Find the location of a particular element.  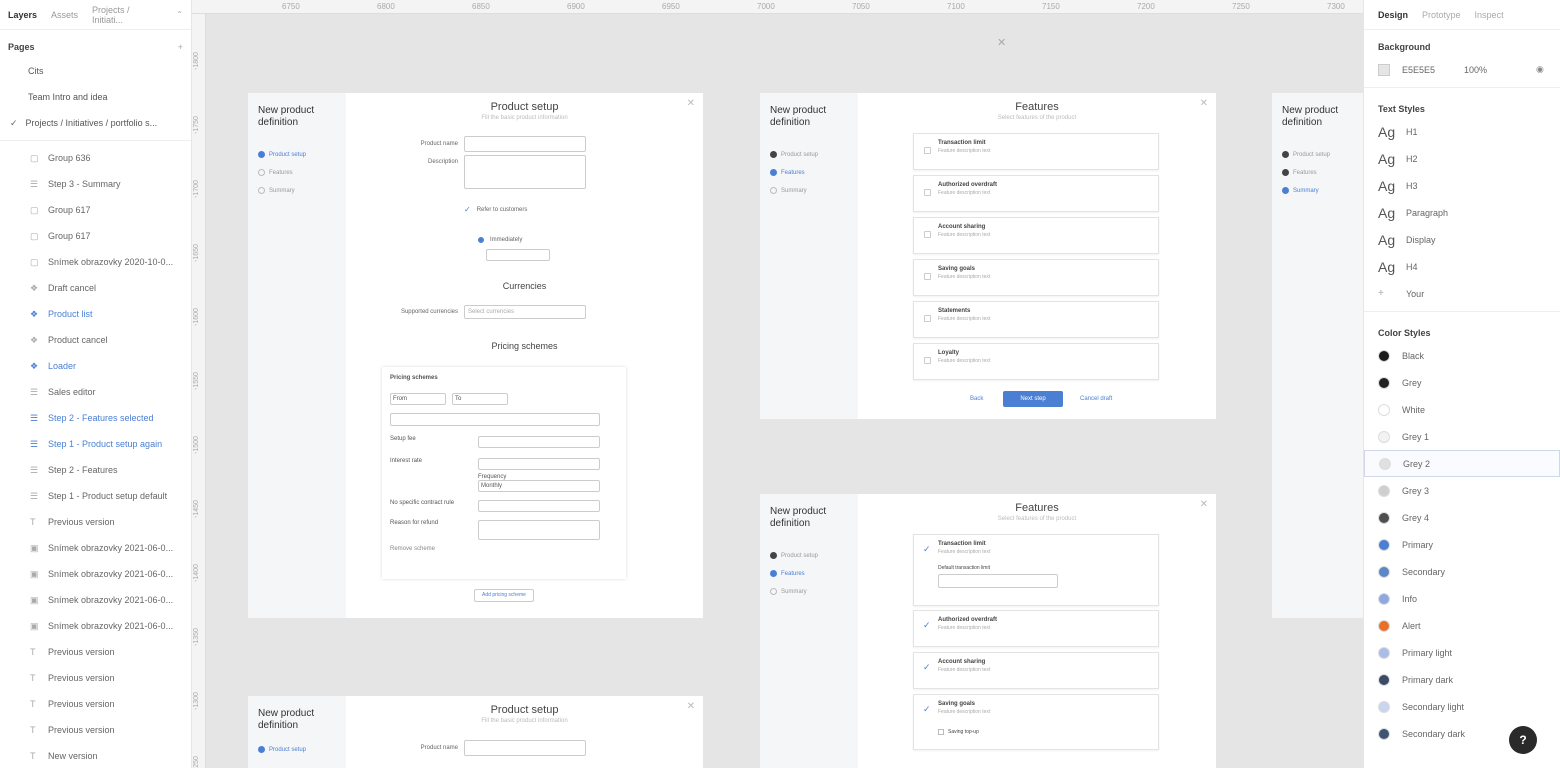

background-hex: E5E5E5 is located at coordinates (1427, 70).